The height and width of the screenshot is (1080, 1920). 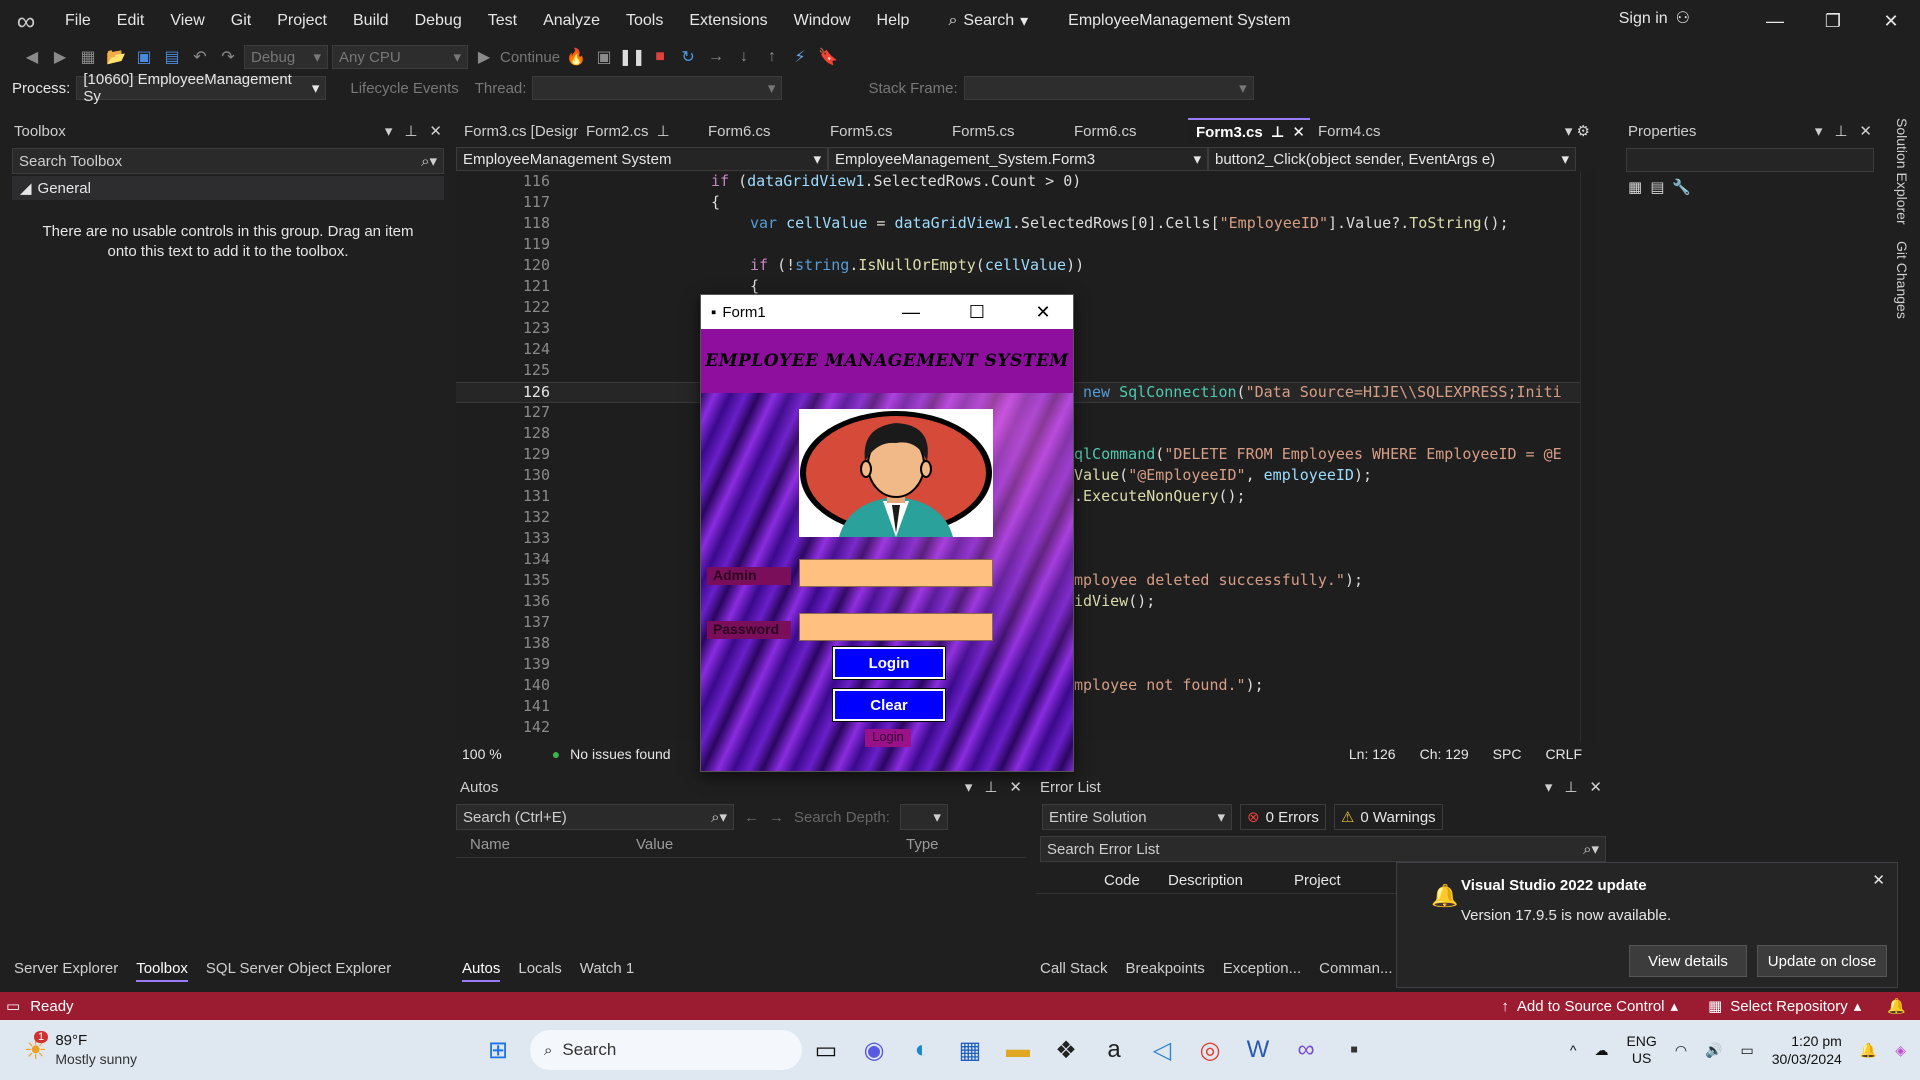 I want to click on save-icon: ▣, so click(x=144, y=57).